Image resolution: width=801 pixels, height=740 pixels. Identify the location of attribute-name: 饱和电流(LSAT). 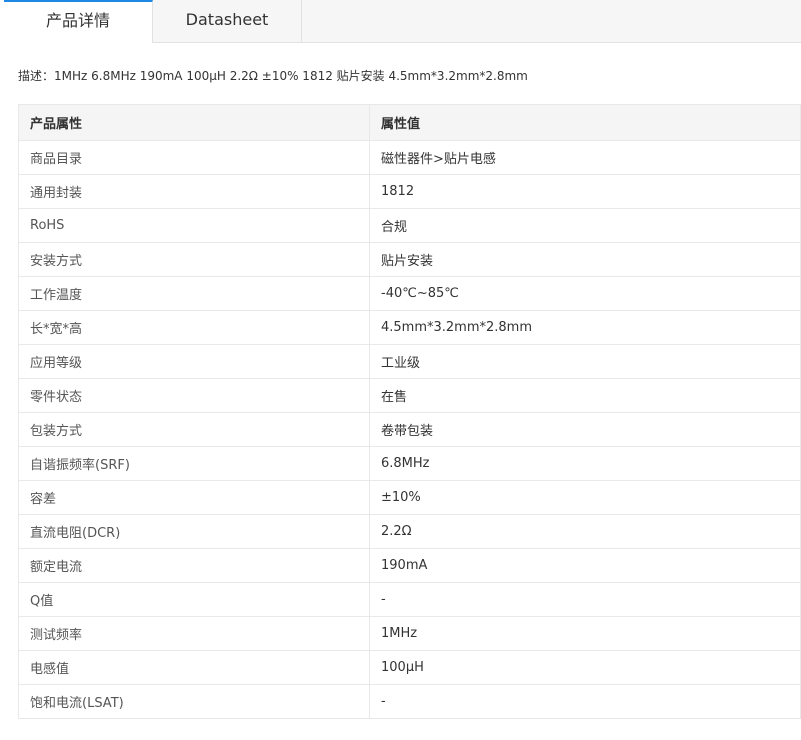
(194, 701).